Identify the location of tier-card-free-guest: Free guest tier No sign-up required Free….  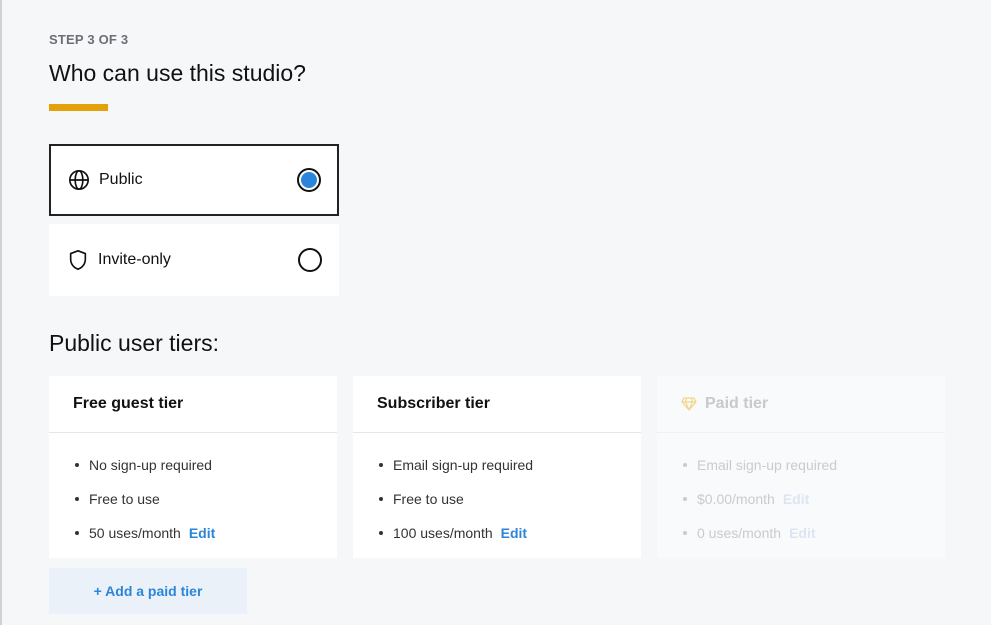
(193, 467).